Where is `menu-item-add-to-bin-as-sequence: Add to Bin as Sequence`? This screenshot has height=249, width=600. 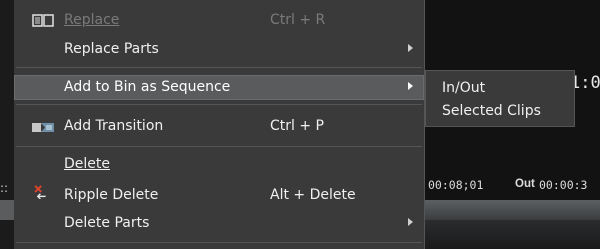 menu-item-add-to-bin-as-sequence: Add to Bin as Sequence is located at coordinates (219, 87).